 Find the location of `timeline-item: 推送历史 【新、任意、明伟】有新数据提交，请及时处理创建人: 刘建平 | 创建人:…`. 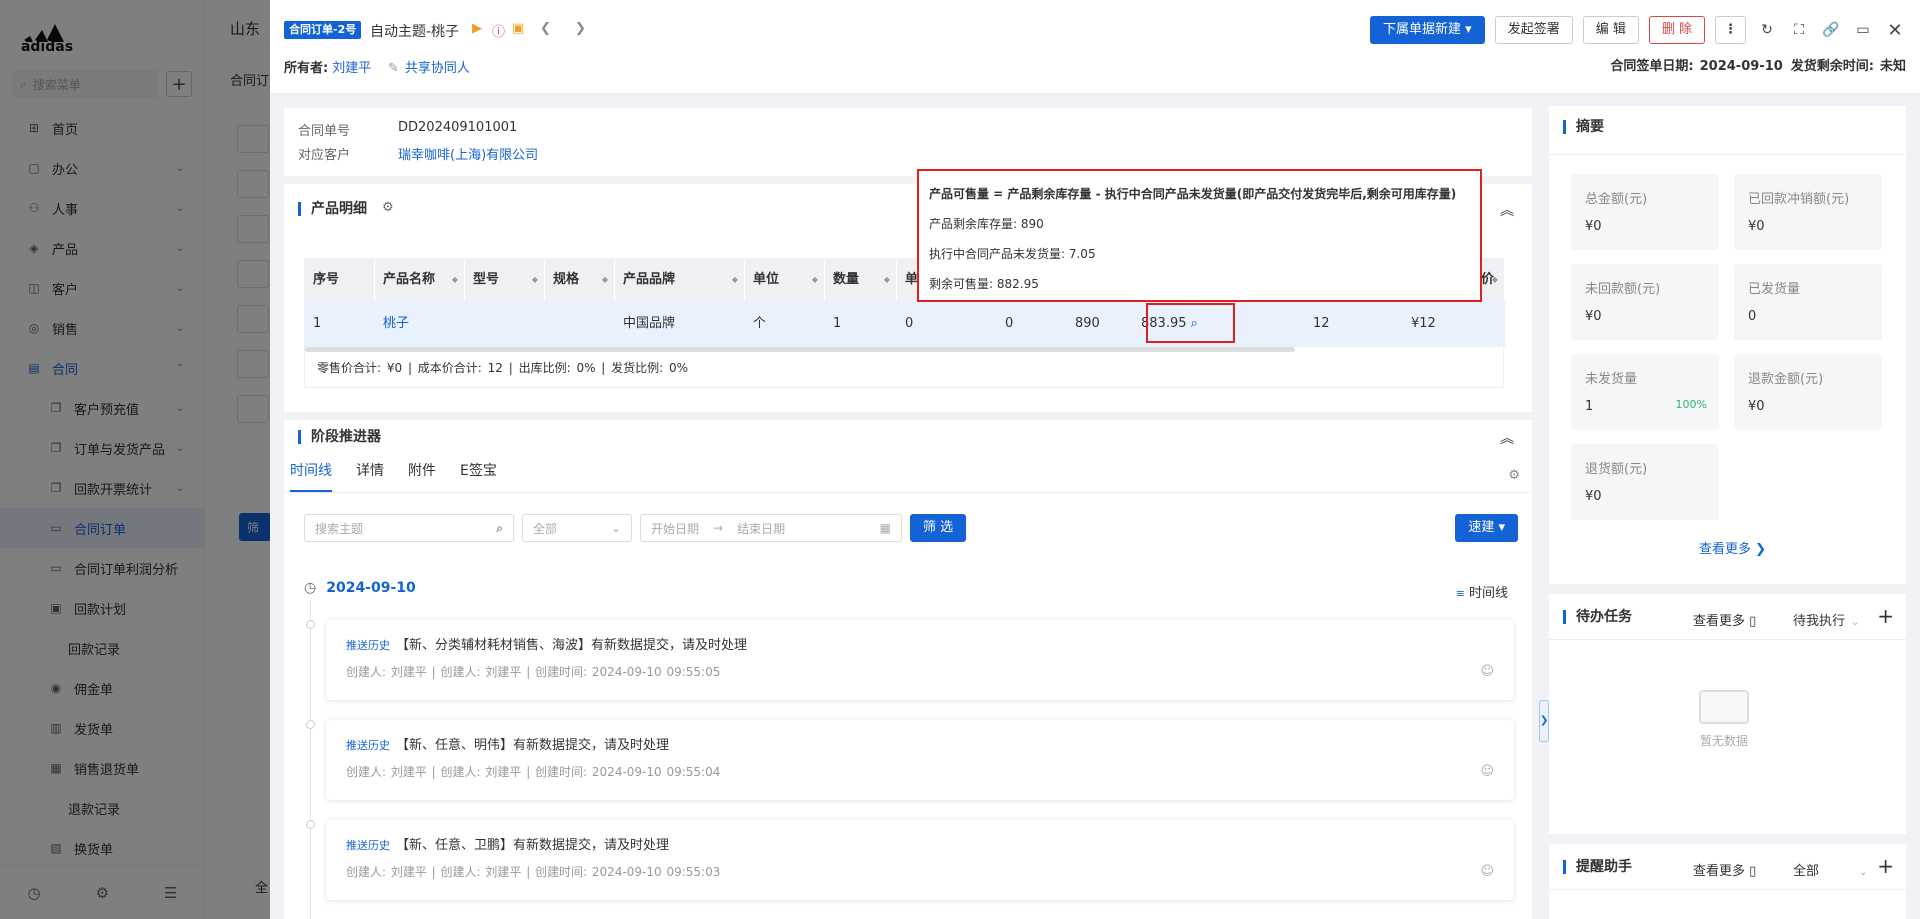

timeline-item: 推送历史 【新、任意、明伟】有新数据提交，请及时处理创建人: 刘建平 | 创建人:… is located at coordinates (920, 760).